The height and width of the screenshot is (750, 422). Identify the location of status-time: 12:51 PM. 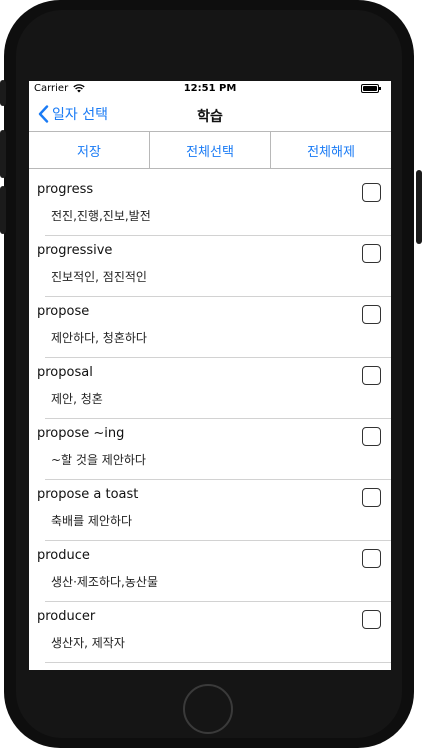
(210, 88).